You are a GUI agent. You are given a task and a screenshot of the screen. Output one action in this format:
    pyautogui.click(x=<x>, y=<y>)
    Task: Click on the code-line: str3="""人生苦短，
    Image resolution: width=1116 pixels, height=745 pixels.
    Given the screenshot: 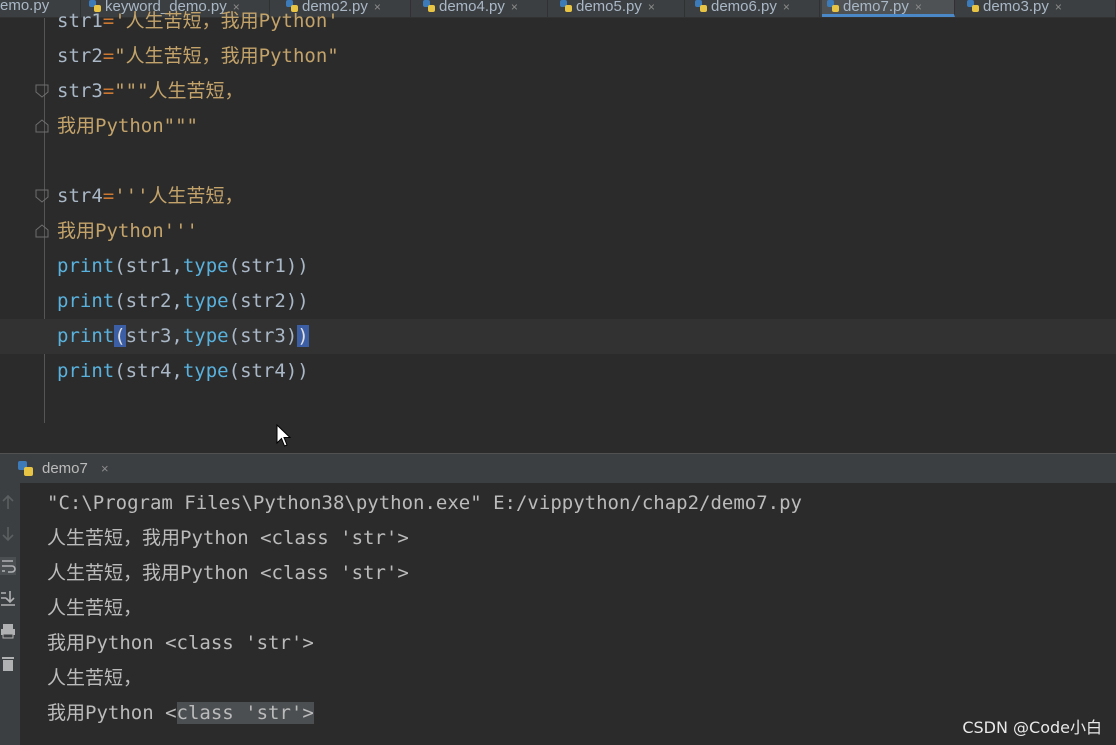 What is the action you would take?
    pyautogui.click(x=558, y=91)
    